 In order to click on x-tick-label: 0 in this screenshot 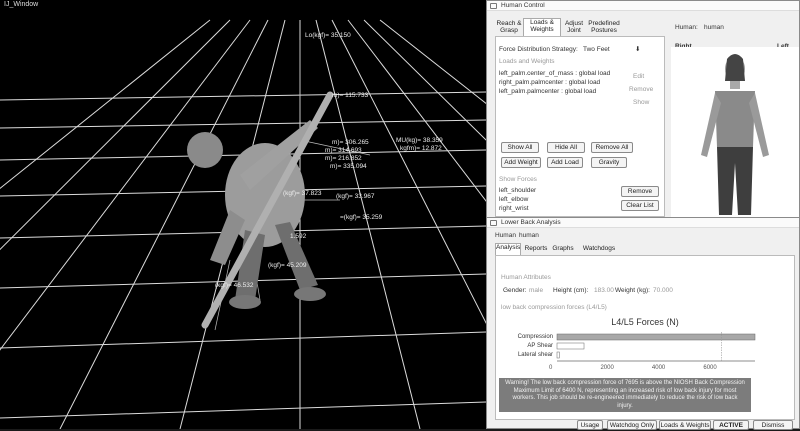, I will do `click(551, 368)`.